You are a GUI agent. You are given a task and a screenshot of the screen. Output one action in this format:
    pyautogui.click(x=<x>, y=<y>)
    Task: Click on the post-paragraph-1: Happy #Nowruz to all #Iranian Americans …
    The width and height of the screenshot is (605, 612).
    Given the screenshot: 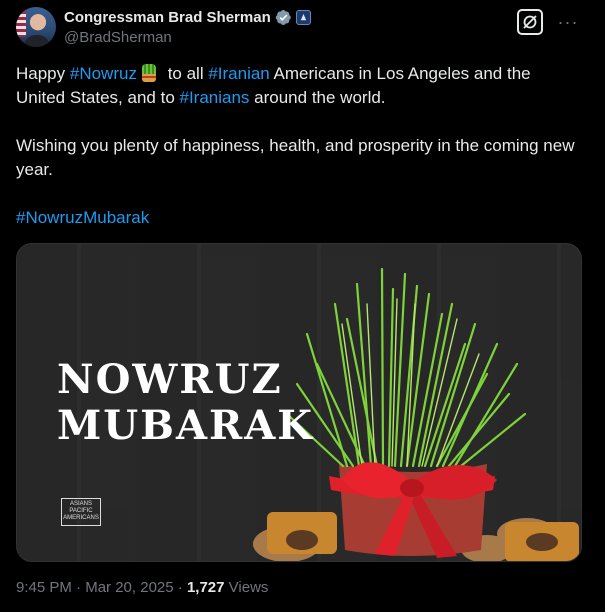 What is the action you would take?
    pyautogui.click(x=296, y=86)
    